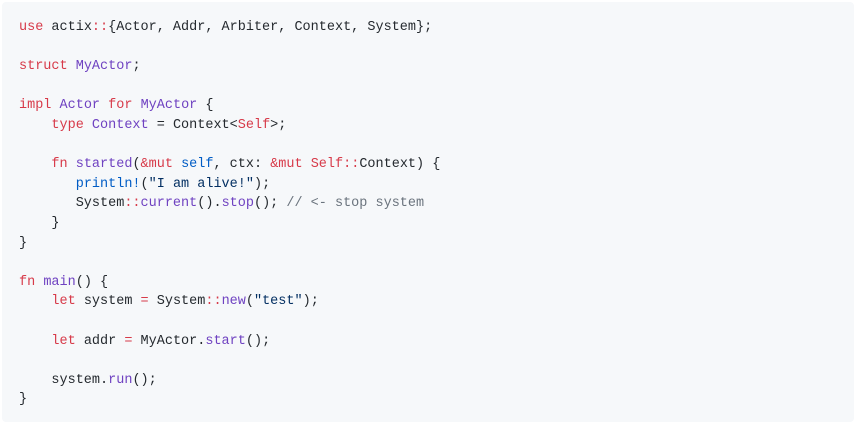 The image size is (856, 424). What do you see at coordinates (237, 204) in the screenshot?
I see `code-token: stop` at bounding box center [237, 204].